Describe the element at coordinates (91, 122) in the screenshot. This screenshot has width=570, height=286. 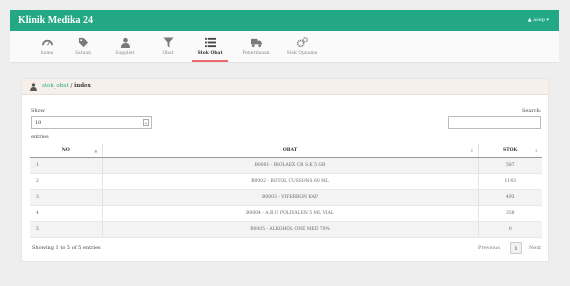
I see `page-size-select: 10 ⌄` at that location.